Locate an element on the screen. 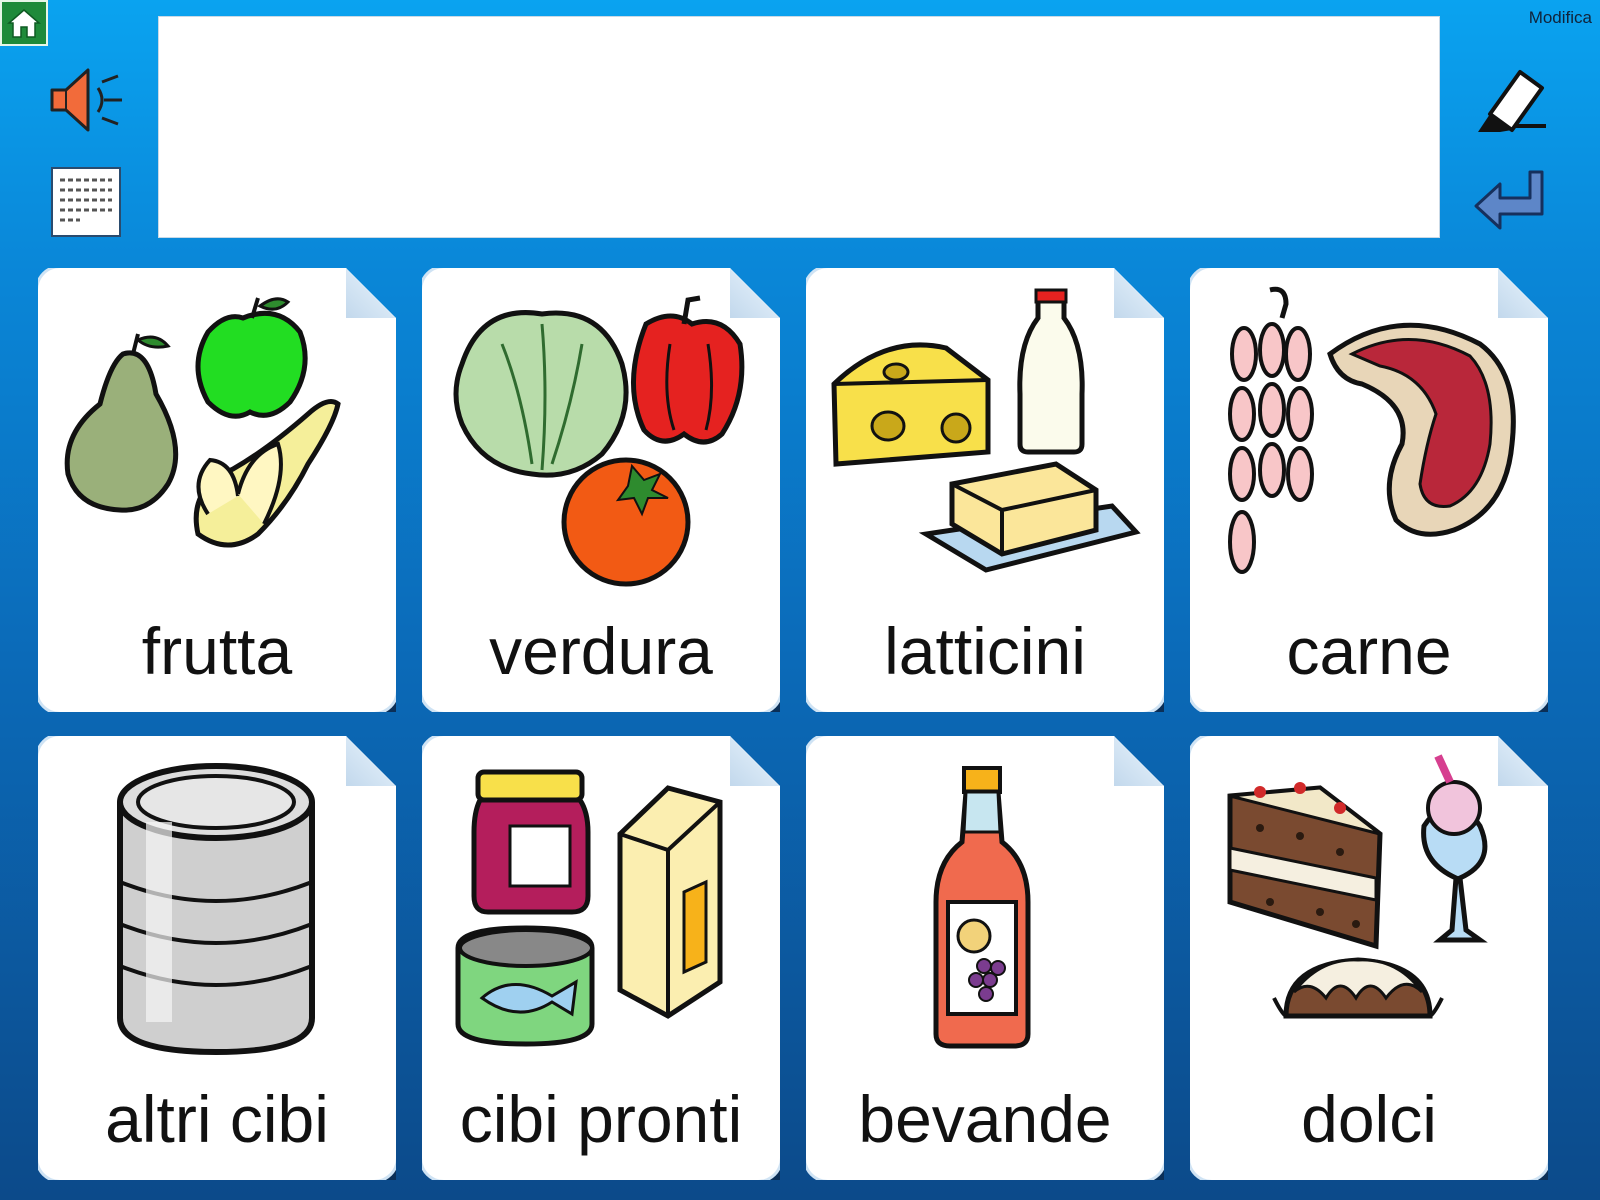 This screenshot has width=1600, height=1200. return-arrow-icon is located at coordinates (1509, 200).